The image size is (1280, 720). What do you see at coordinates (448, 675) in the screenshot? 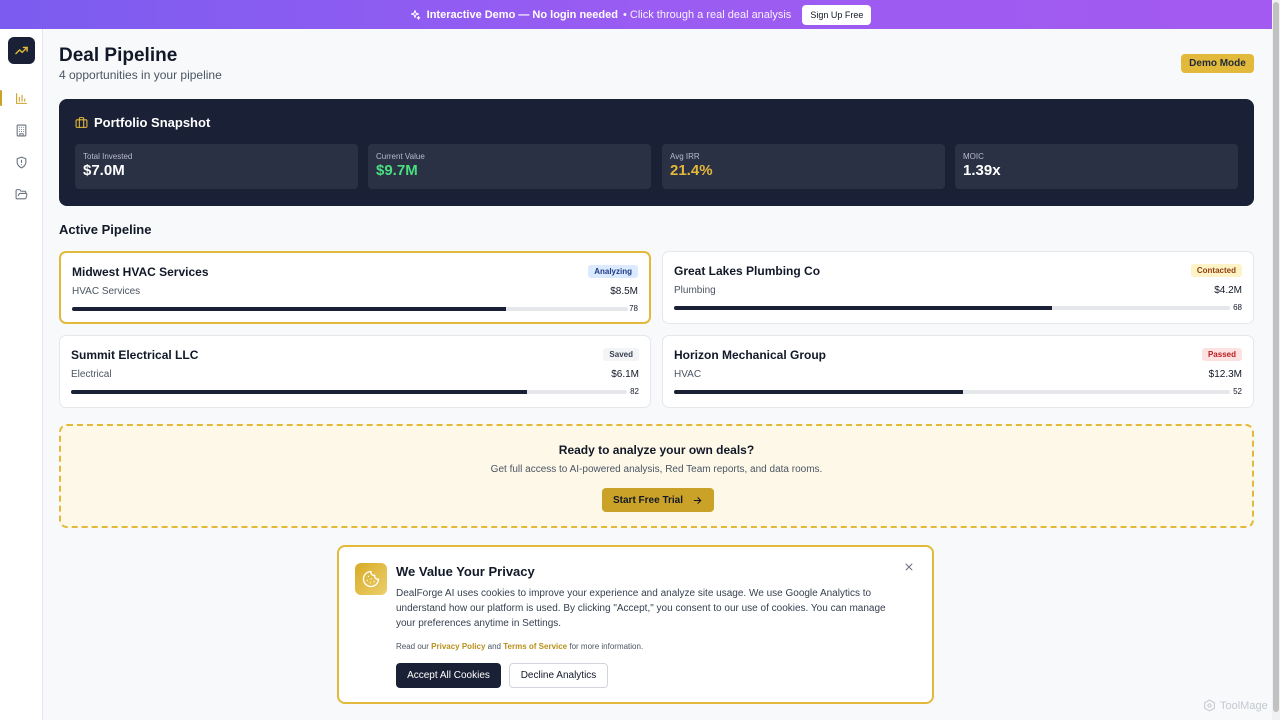
I see `accept-cookies-button: Accept All Cookies` at bounding box center [448, 675].